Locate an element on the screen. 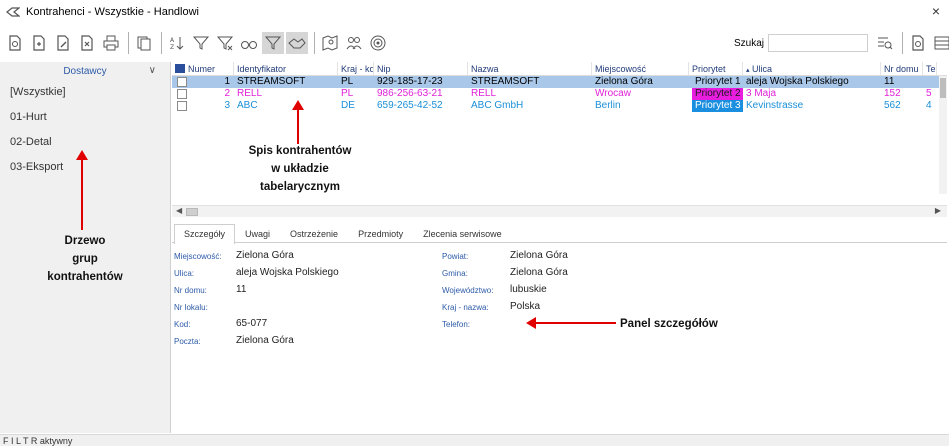 This screenshot has height=446, width=949. handshake-icon is located at coordinates (297, 43).